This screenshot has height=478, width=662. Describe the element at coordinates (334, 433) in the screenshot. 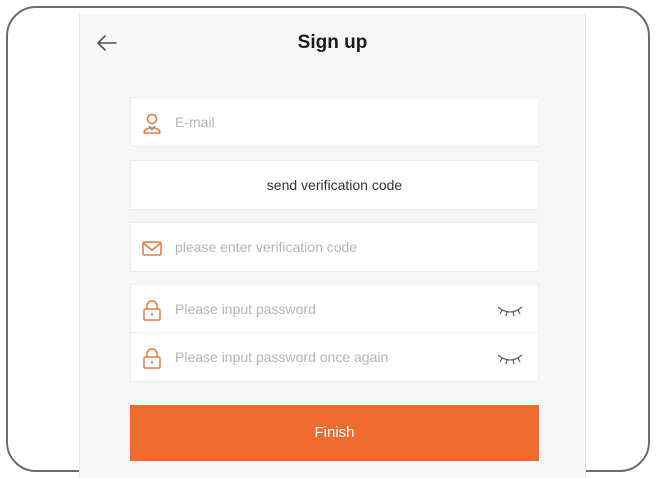

I see `finish-button: Finish` at that location.